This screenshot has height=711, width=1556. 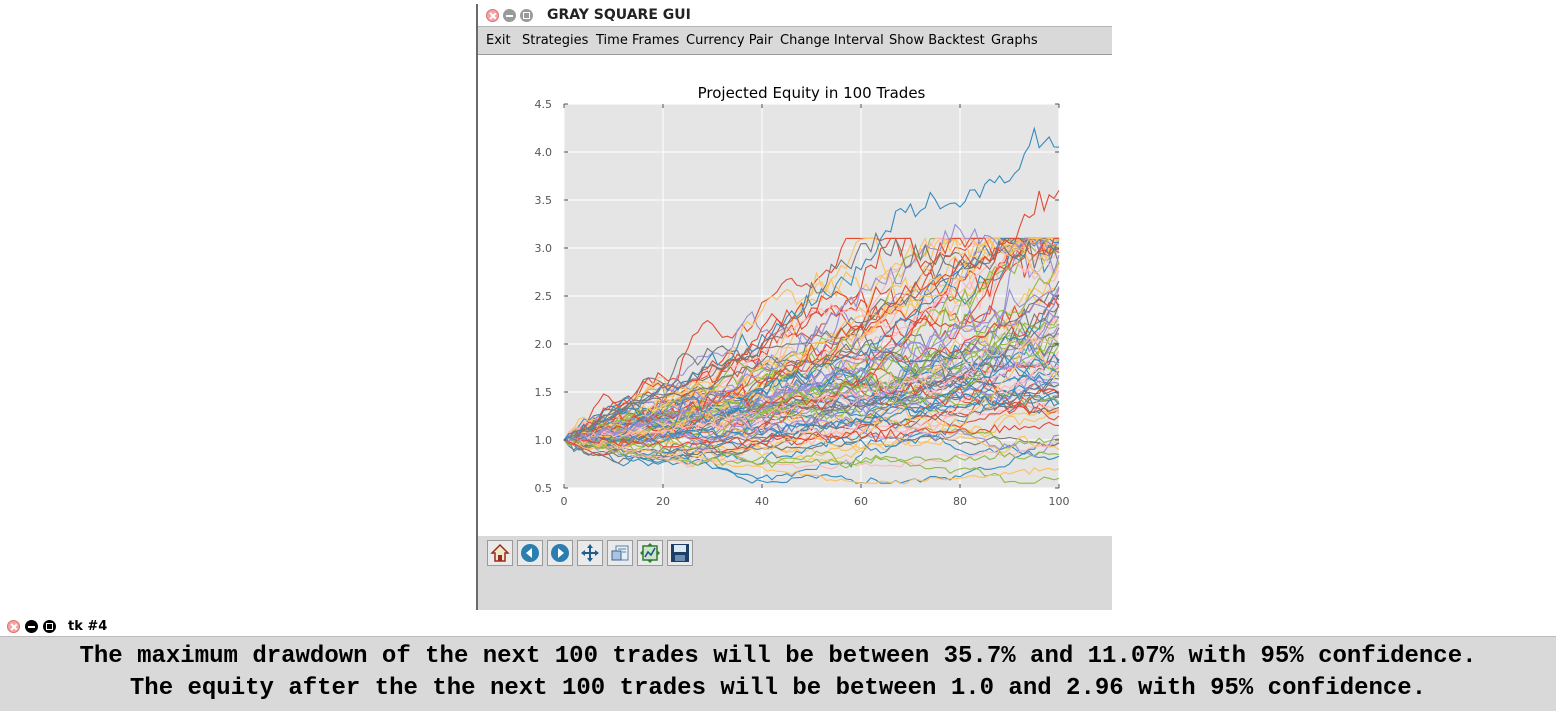 What do you see at coordinates (544, 248) in the screenshot?
I see `y-tick-label: 3.0` at bounding box center [544, 248].